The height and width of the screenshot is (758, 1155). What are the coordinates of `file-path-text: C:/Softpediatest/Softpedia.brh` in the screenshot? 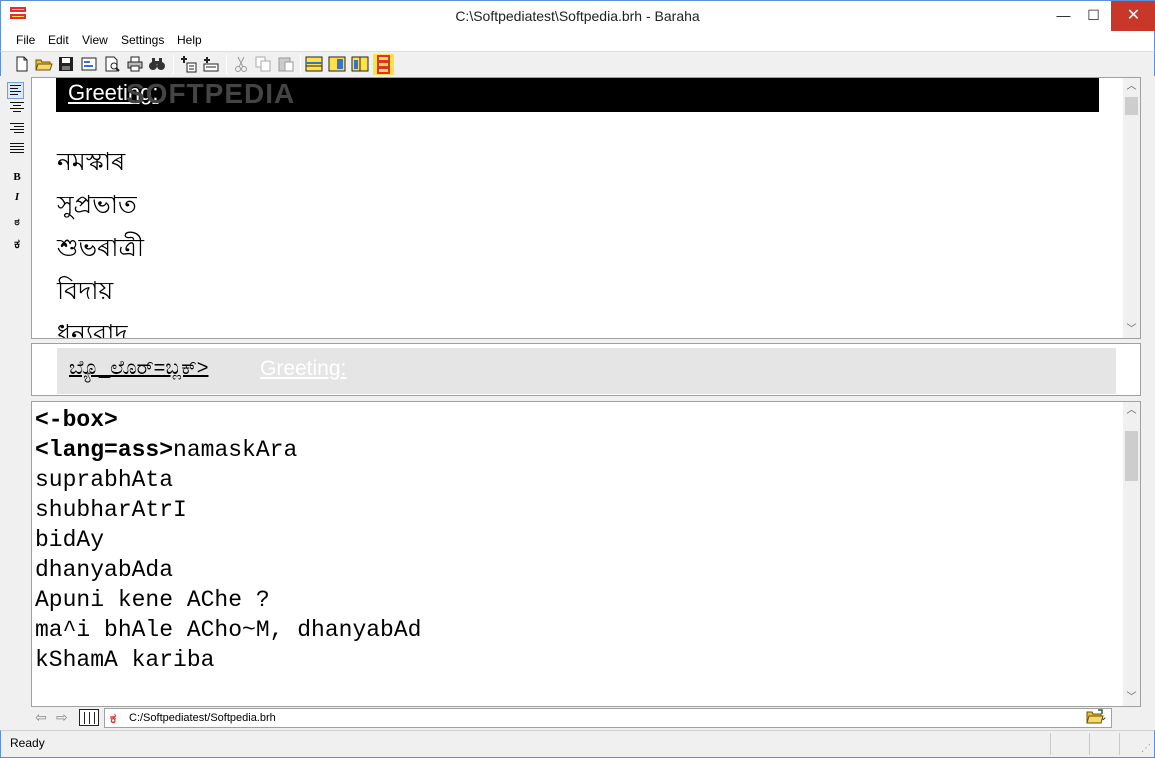 It's located at (202, 718).